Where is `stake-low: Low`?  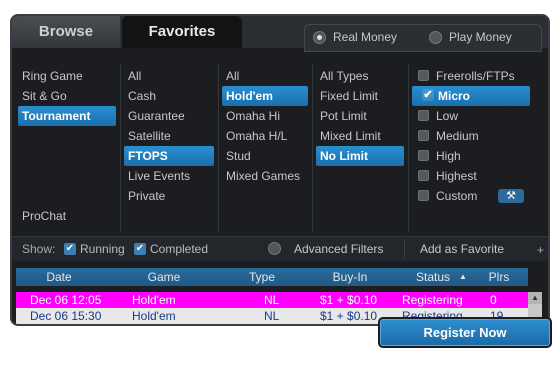 stake-low: Low is located at coordinates (472, 116).